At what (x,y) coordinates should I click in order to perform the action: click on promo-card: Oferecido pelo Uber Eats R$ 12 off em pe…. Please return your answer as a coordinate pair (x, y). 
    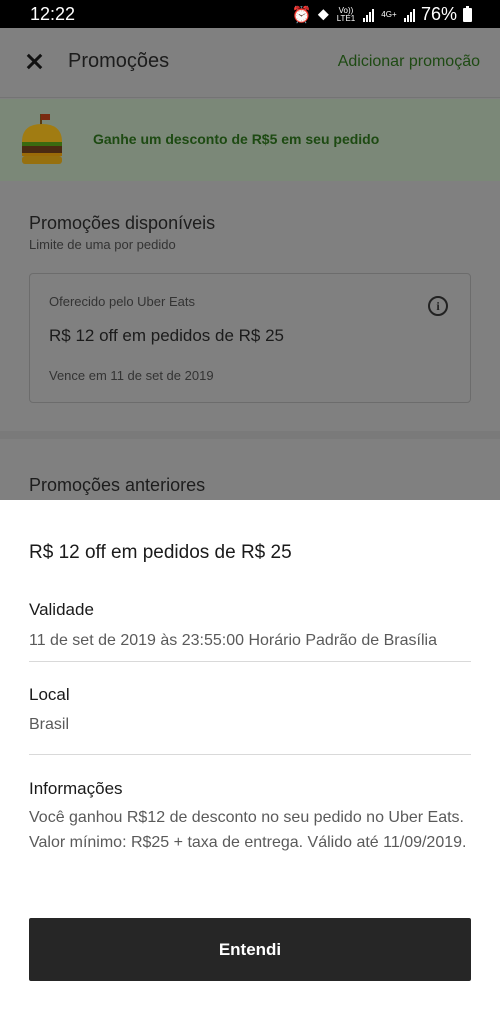
    Looking at the image, I should click on (250, 338).